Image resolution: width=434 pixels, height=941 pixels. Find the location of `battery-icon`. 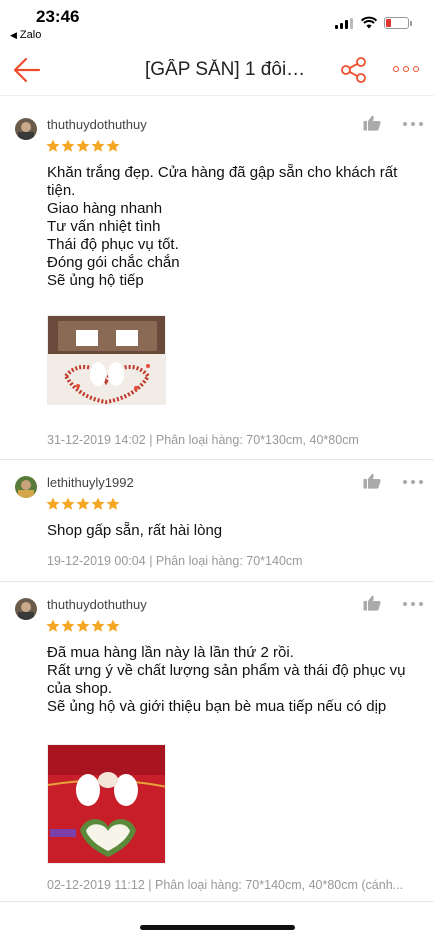

battery-icon is located at coordinates (398, 23).